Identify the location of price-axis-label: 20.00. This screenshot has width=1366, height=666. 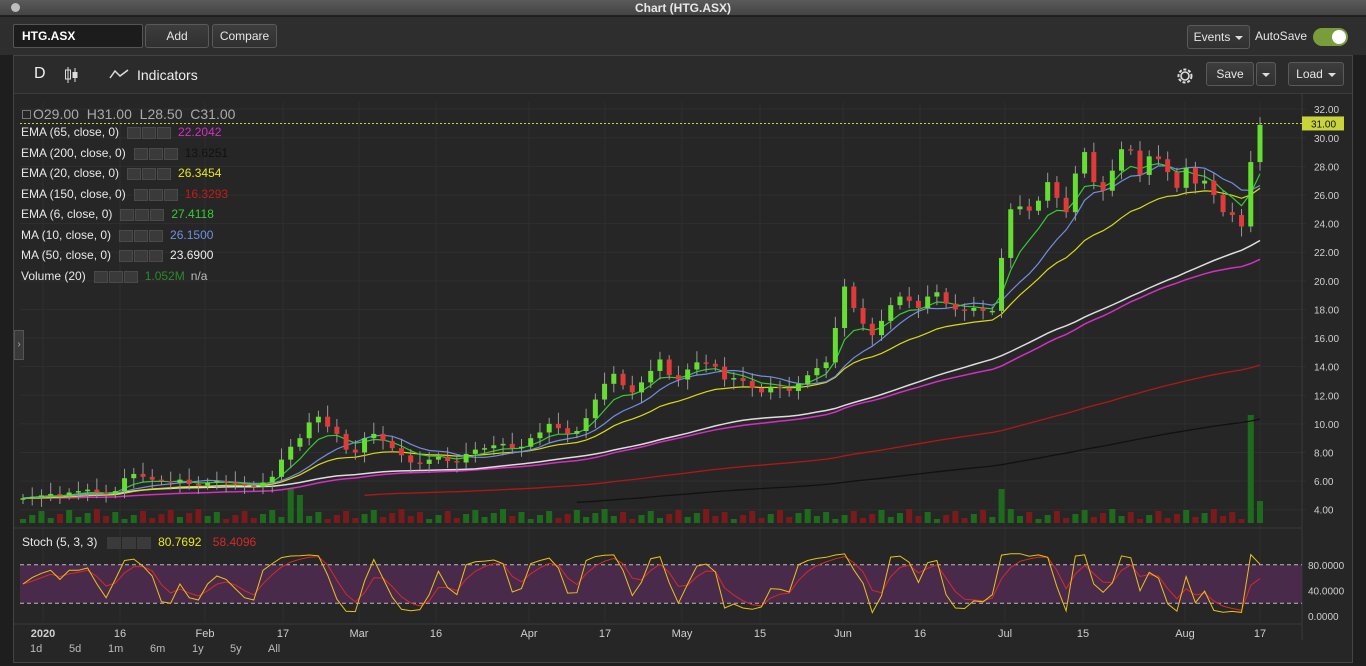
(1326, 282).